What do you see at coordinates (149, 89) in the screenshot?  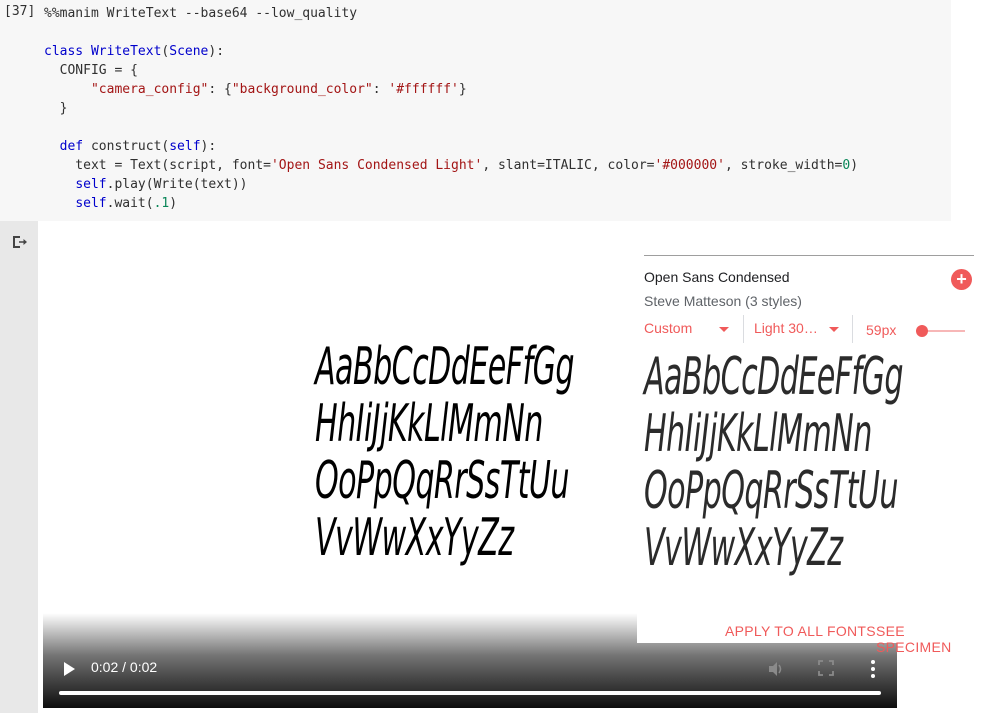 I see `code-token: "camera_config"` at bounding box center [149, 89].